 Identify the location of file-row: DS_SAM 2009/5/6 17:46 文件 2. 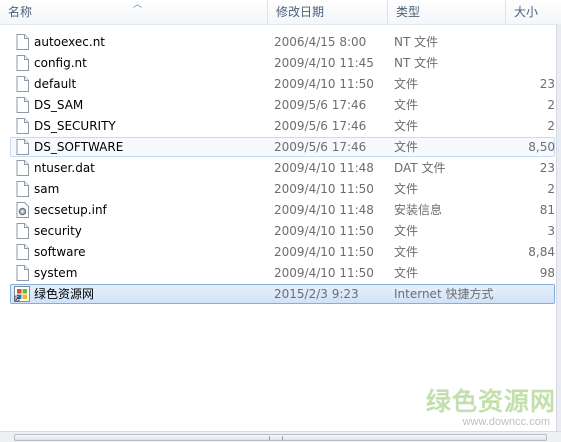
(282, 105).